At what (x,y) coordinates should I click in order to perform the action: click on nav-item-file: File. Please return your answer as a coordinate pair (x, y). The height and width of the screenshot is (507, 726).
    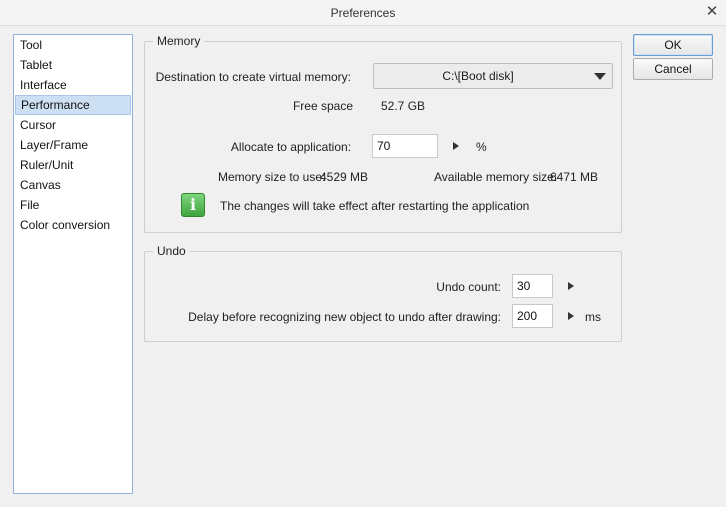
    Looking at the image, I should click on (73, 205).